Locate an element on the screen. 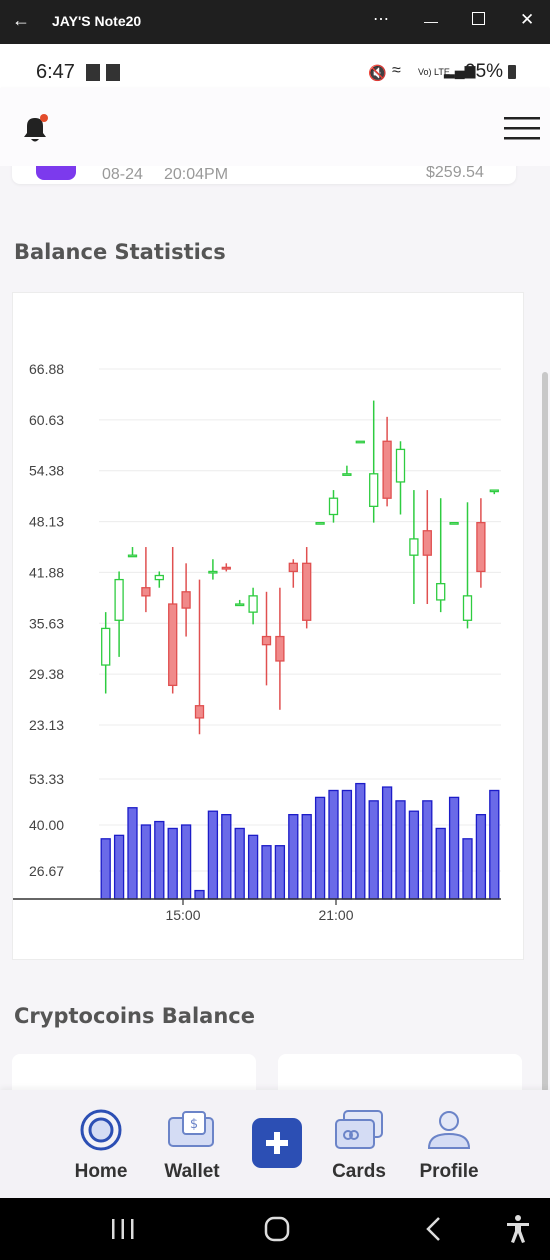 The image size is (550, 1260). recent-apps-icon is located at coordinates (123, 1229).